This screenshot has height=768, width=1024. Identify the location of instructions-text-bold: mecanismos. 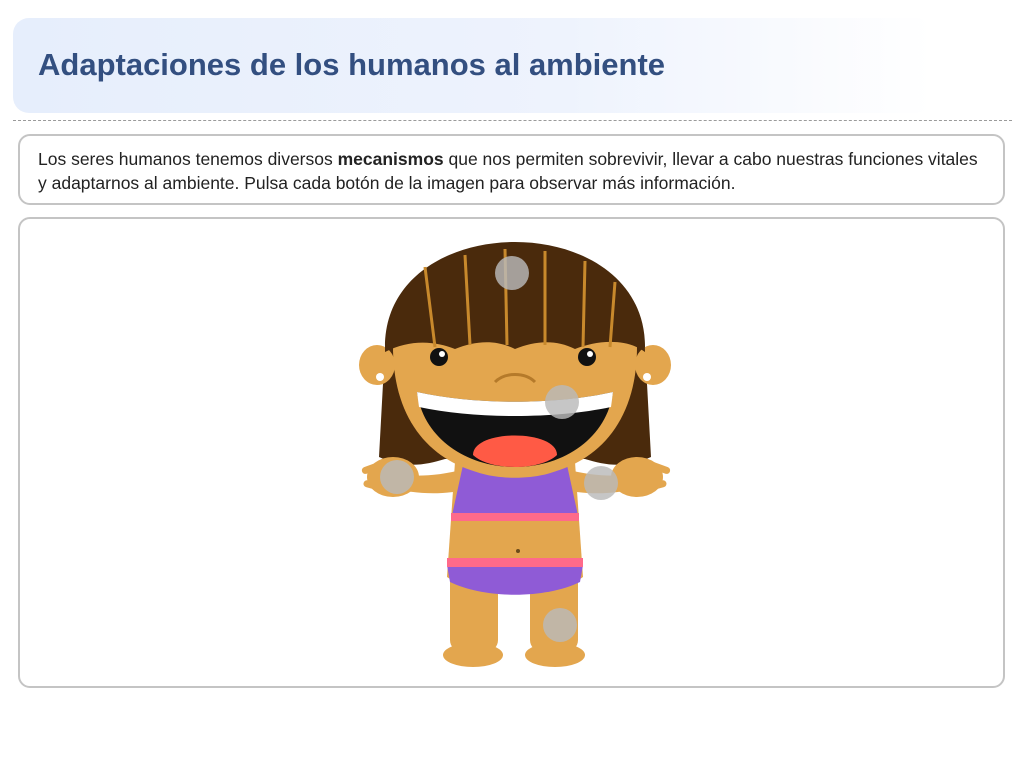
(390, 159).